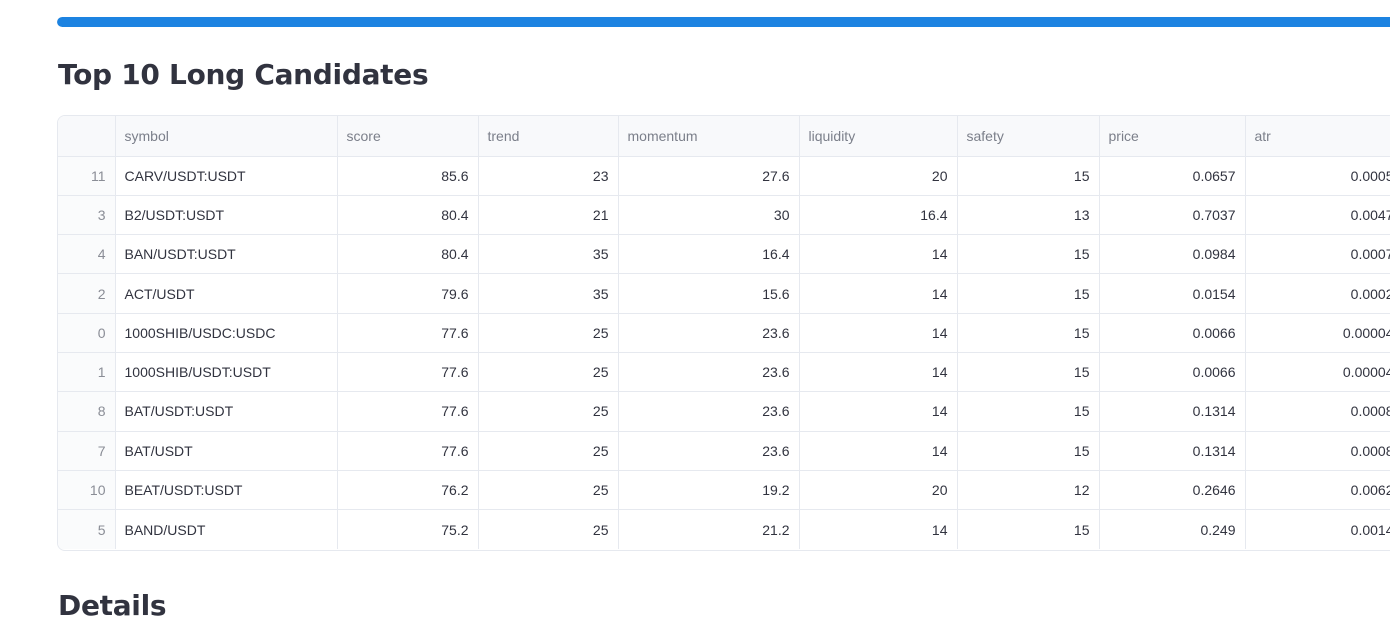 Image resolution: width=1390 pixels, height=643 pixels. Describe the element at coordinates (1028, 215) in the screenshot. I see `safety-cell: 13` at that location.